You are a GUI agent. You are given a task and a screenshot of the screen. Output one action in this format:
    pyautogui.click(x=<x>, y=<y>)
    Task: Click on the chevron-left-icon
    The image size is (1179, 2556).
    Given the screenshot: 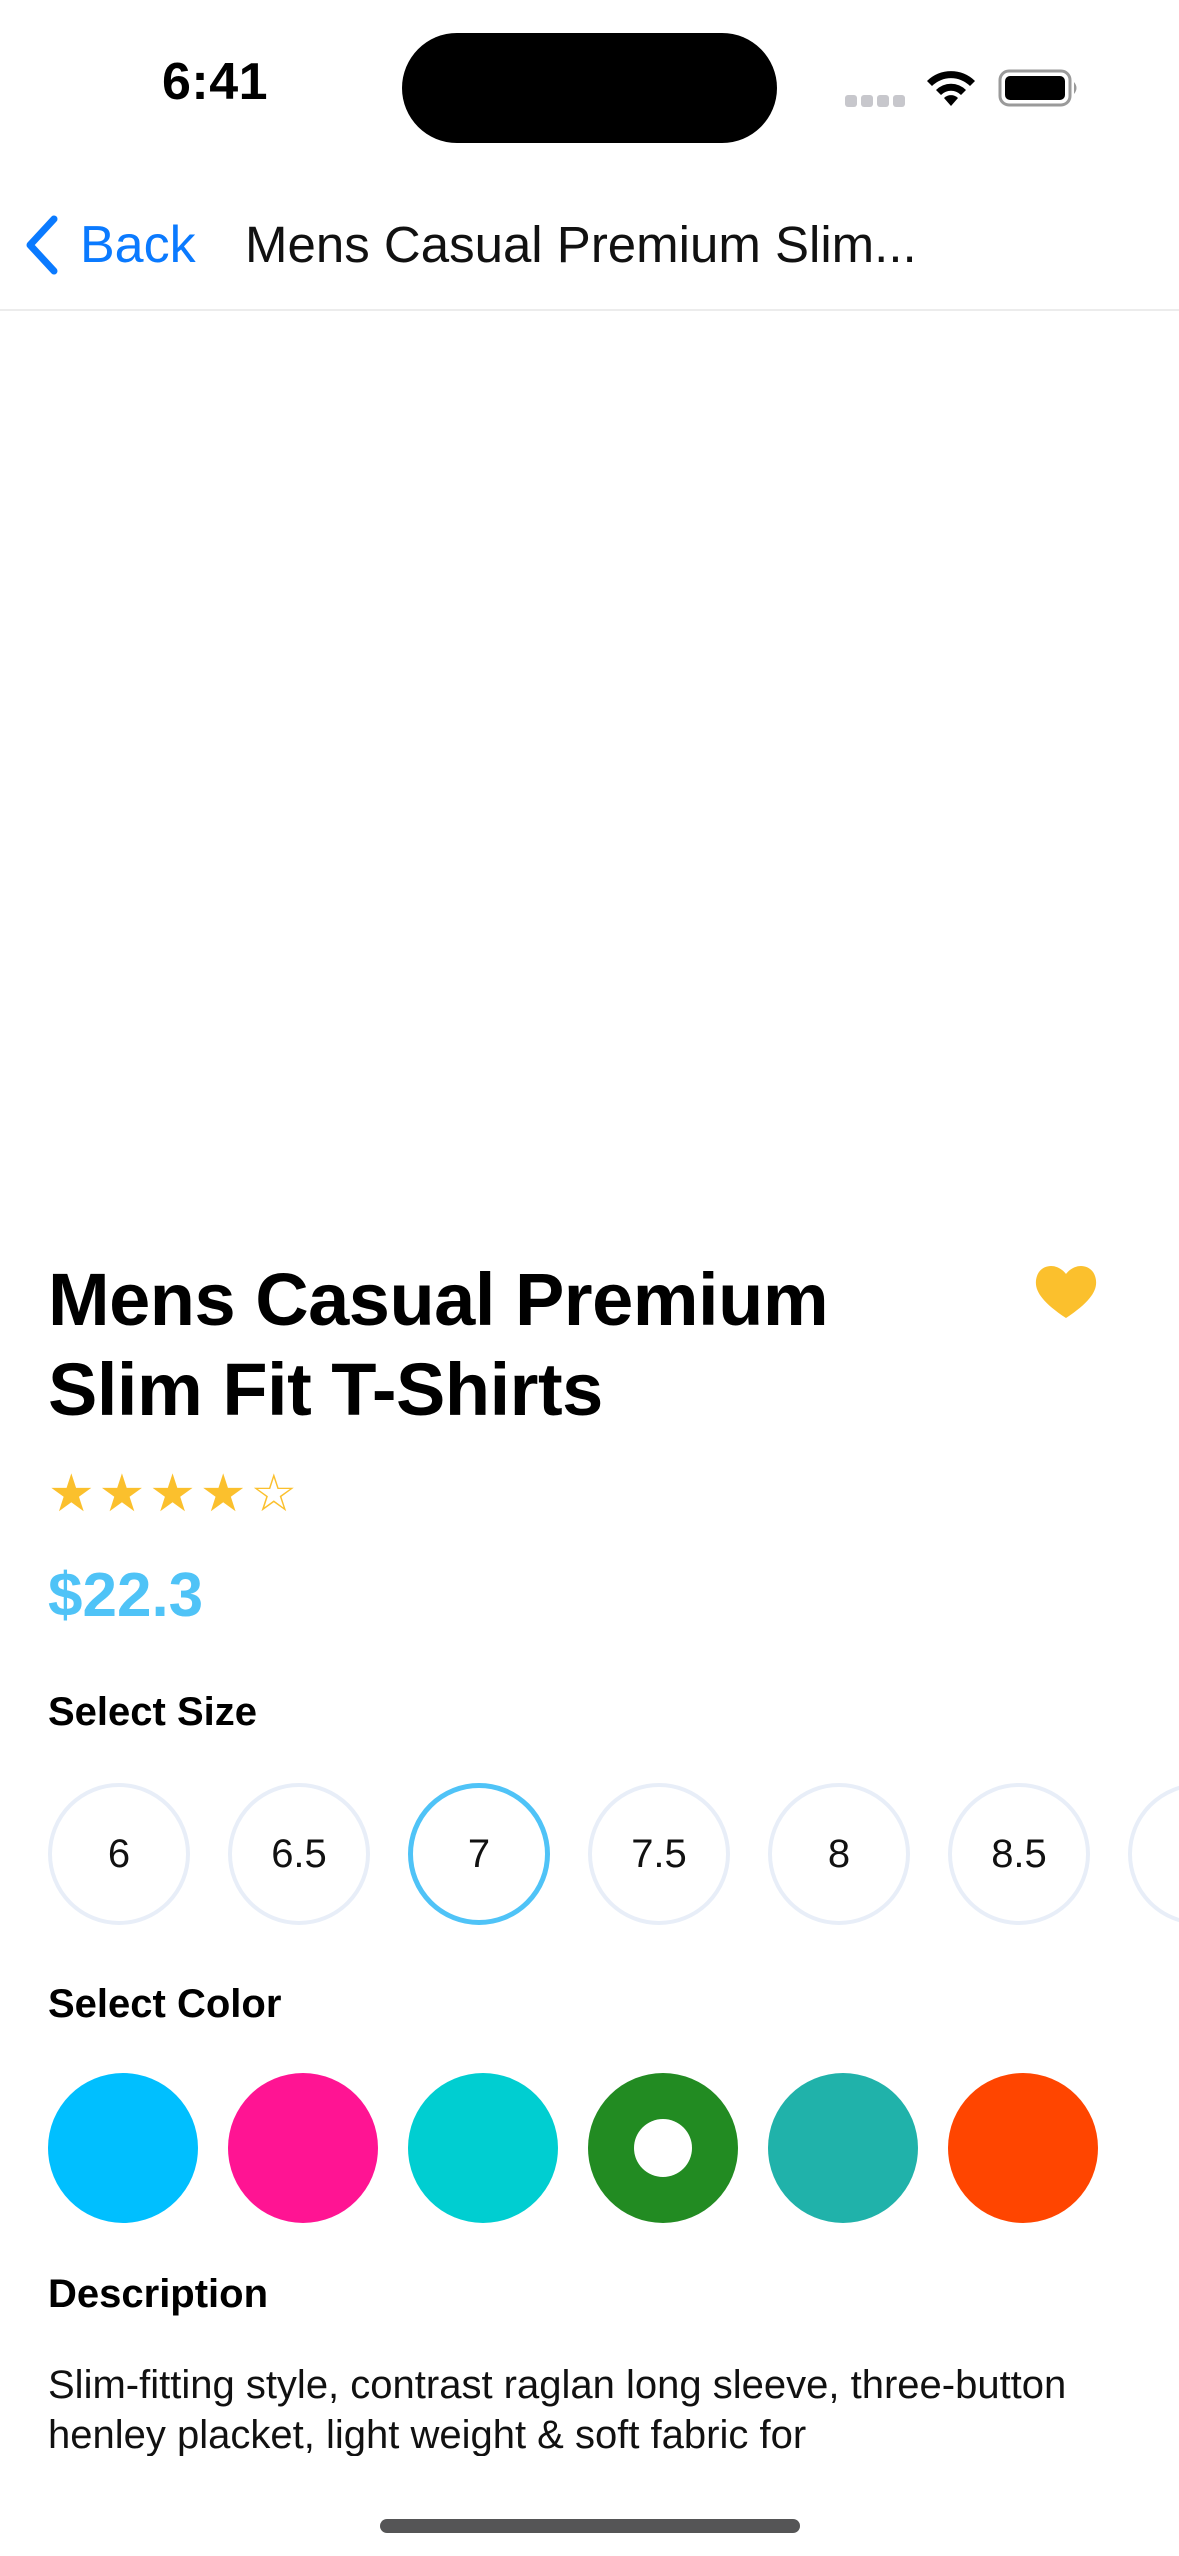 What is the action you would take?
    pyautogui.click(x=42, y=245)
    